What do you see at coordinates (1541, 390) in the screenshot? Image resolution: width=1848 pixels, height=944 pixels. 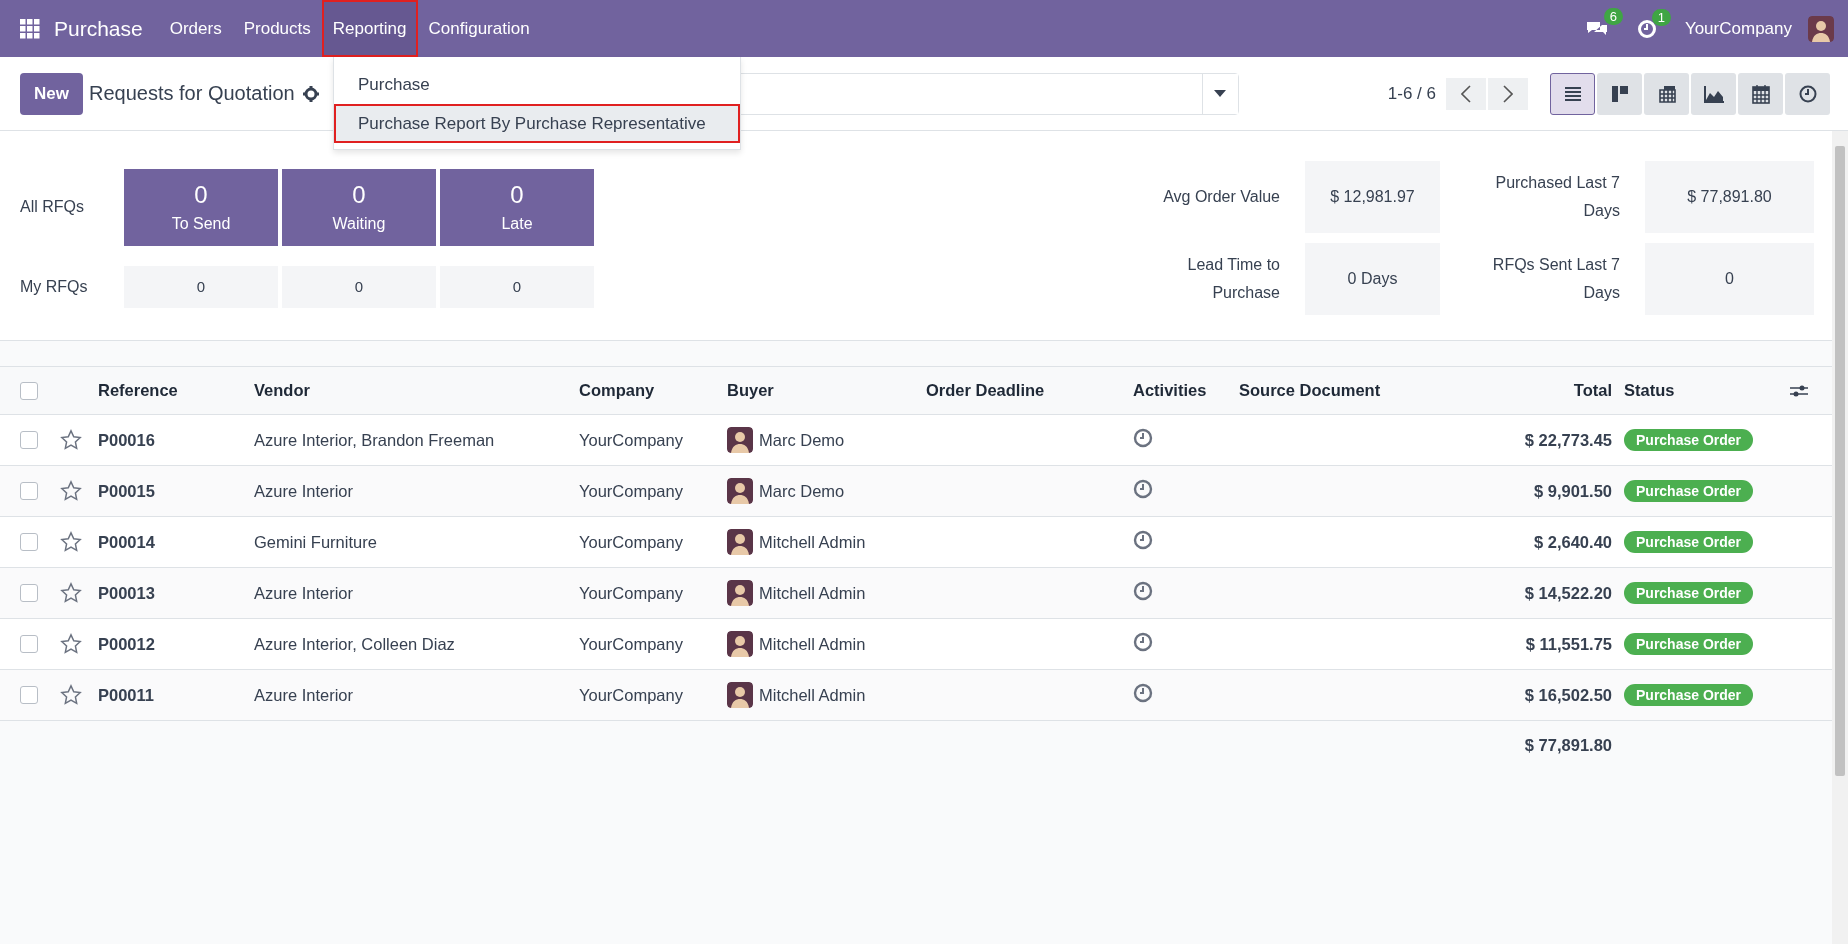 I see `column-header: Total` at bounding box center [1541, 390].